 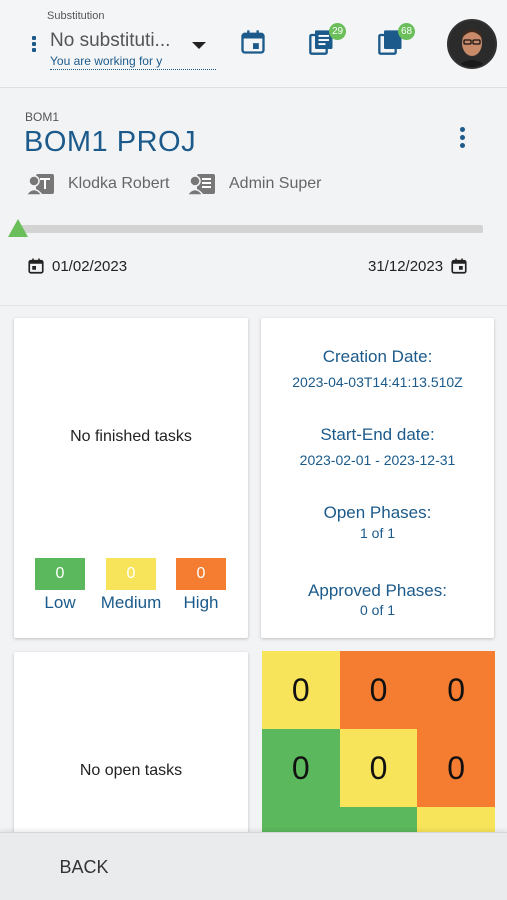 I want to click on open-phases-label: Open Phases:, so click(x=377, y=512).